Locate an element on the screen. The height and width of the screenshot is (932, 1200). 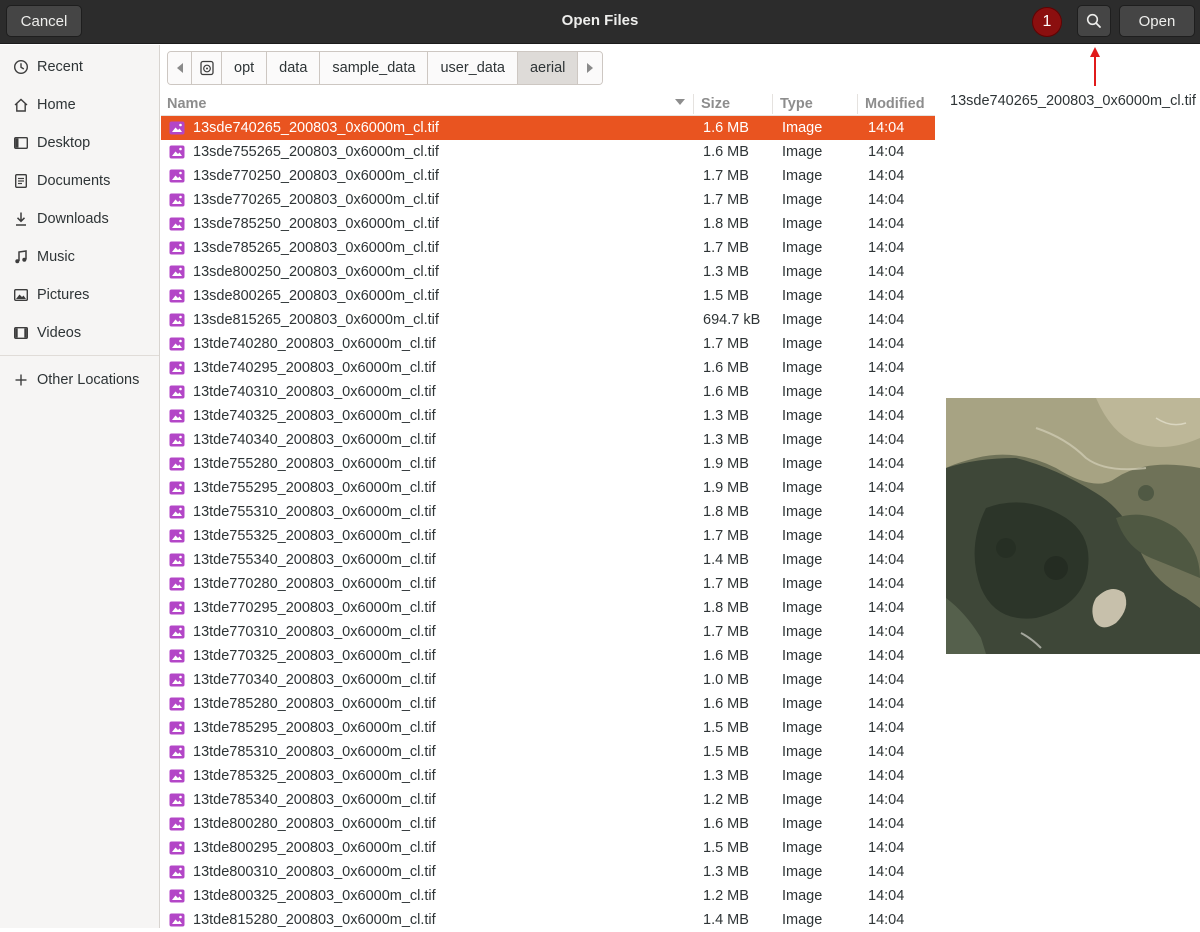
cancel-button: Cancel is located at coordinates (44, 21).